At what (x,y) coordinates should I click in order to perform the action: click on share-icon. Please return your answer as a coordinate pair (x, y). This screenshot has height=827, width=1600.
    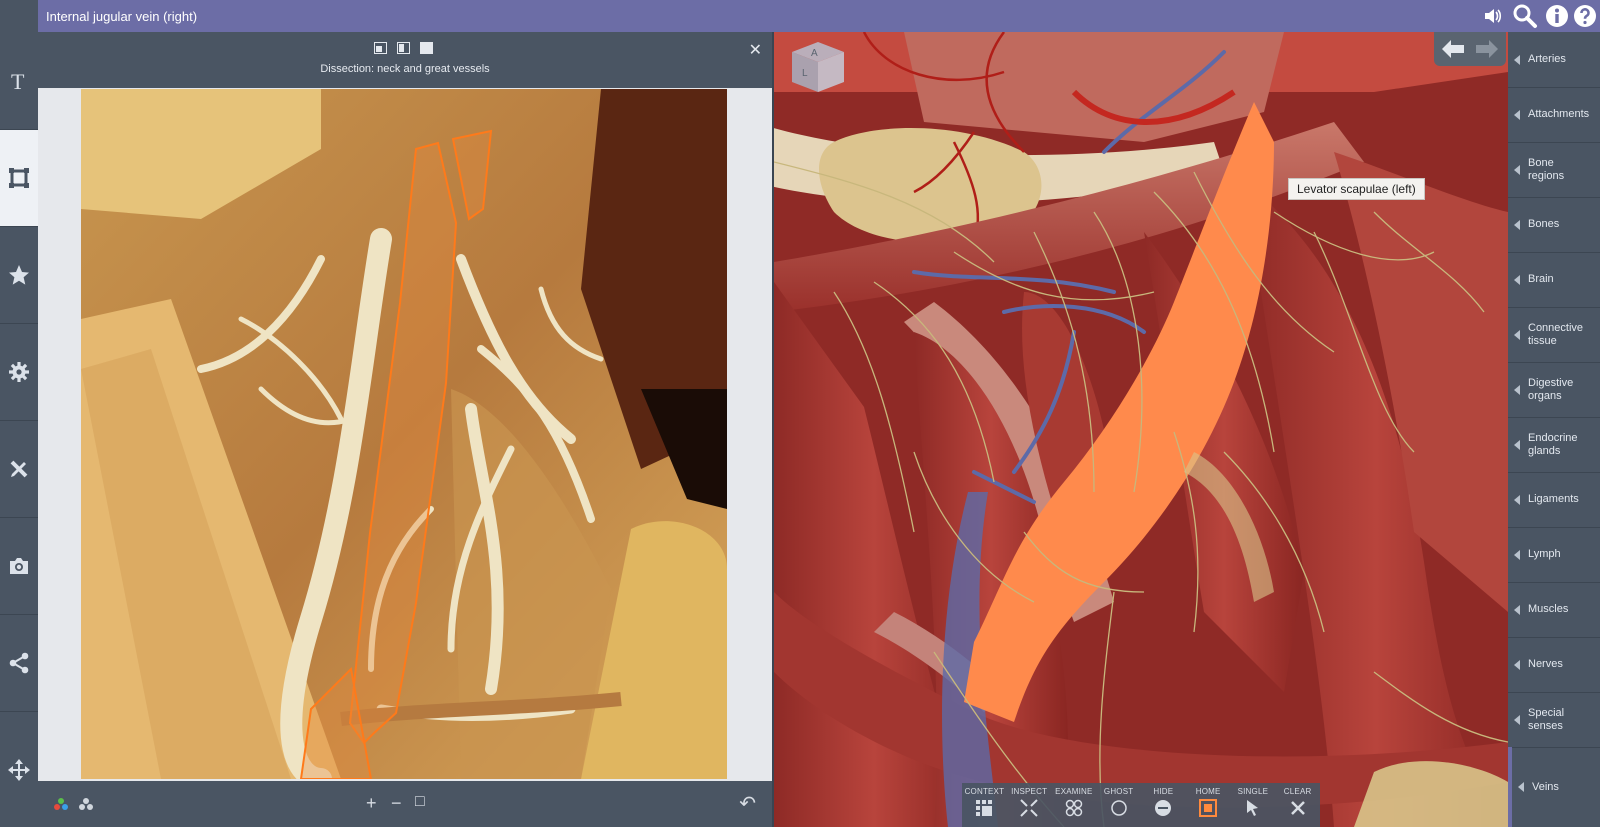
    Looking at the image, I should click on (19, 663).